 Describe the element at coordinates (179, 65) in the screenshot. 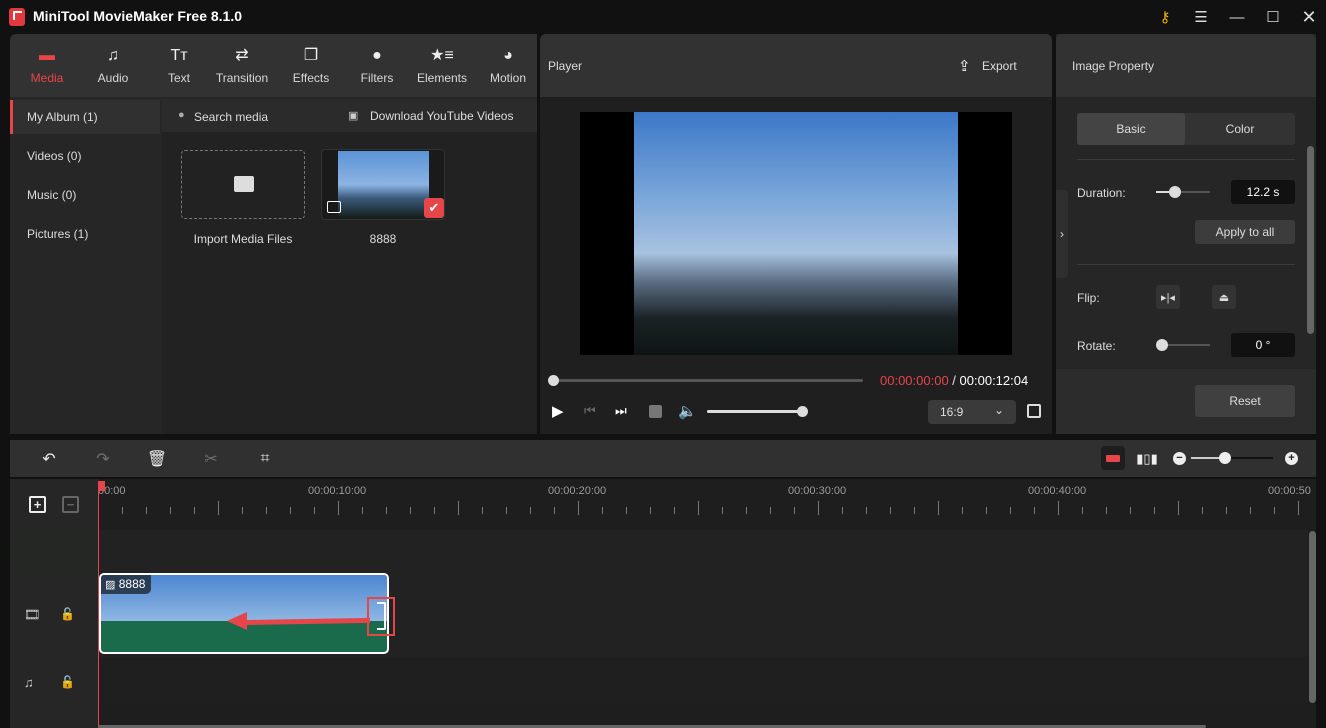

I see `tab-text: Tт Text` at that location.